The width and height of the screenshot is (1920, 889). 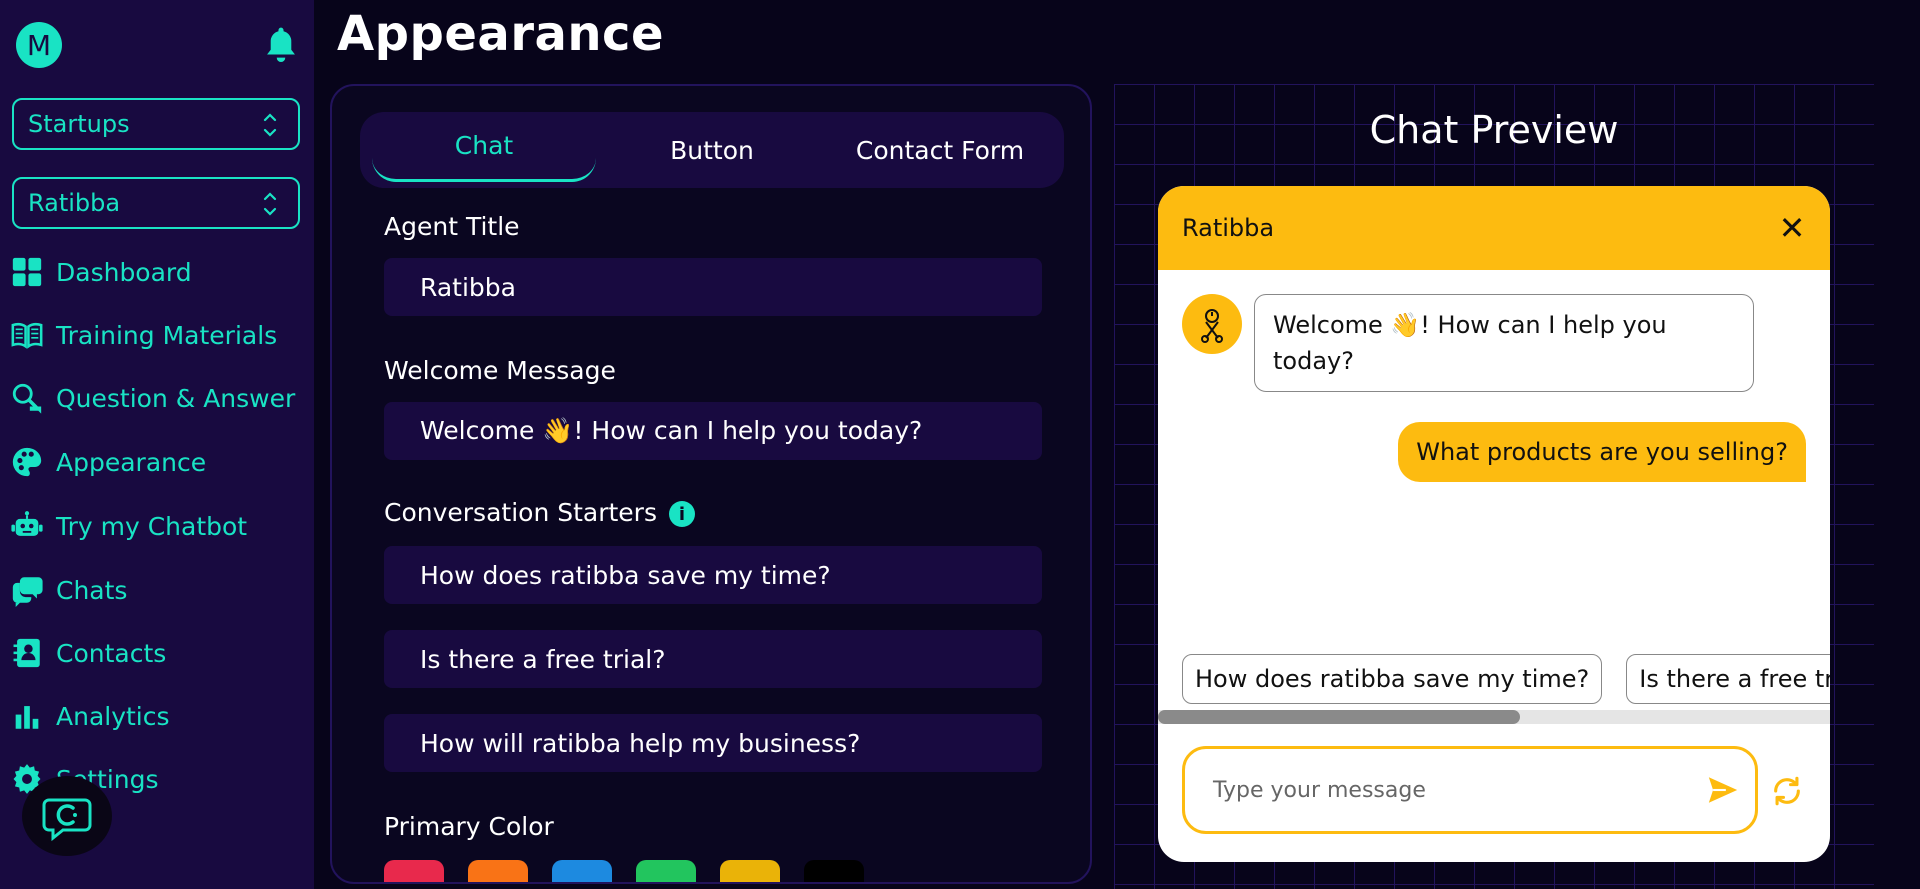 I want to click on agent-select: Ratibba, so click(x=156, y=203).